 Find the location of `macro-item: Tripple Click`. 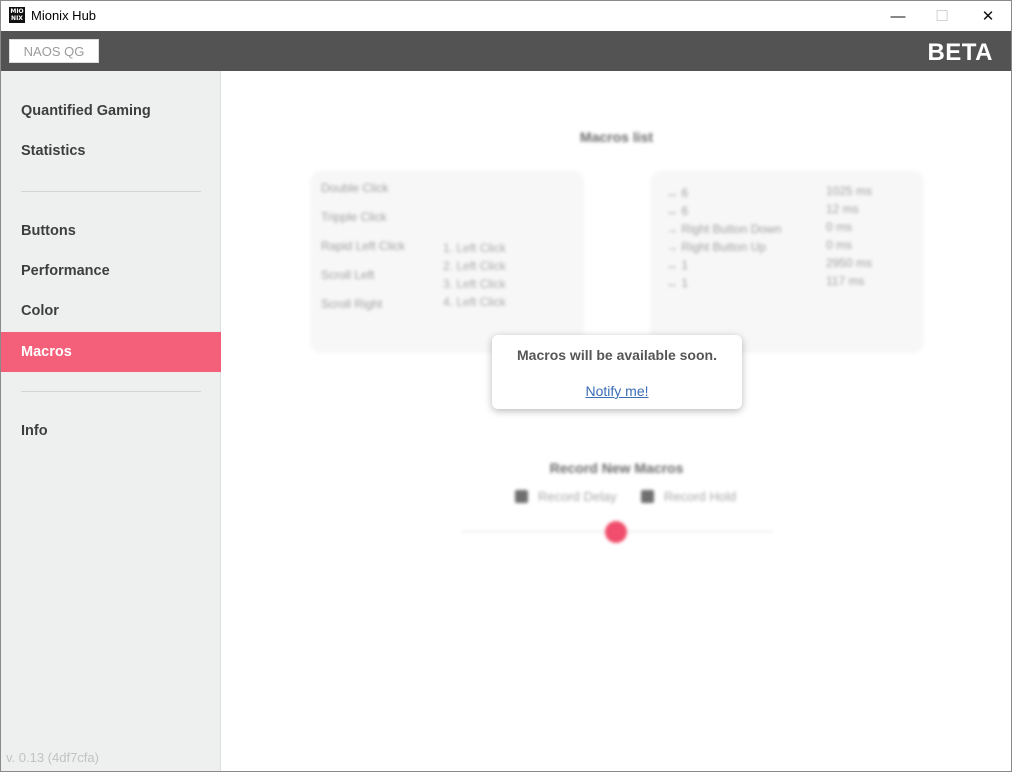

macro-item: Tripple Click is located at coordinates (354, 217).